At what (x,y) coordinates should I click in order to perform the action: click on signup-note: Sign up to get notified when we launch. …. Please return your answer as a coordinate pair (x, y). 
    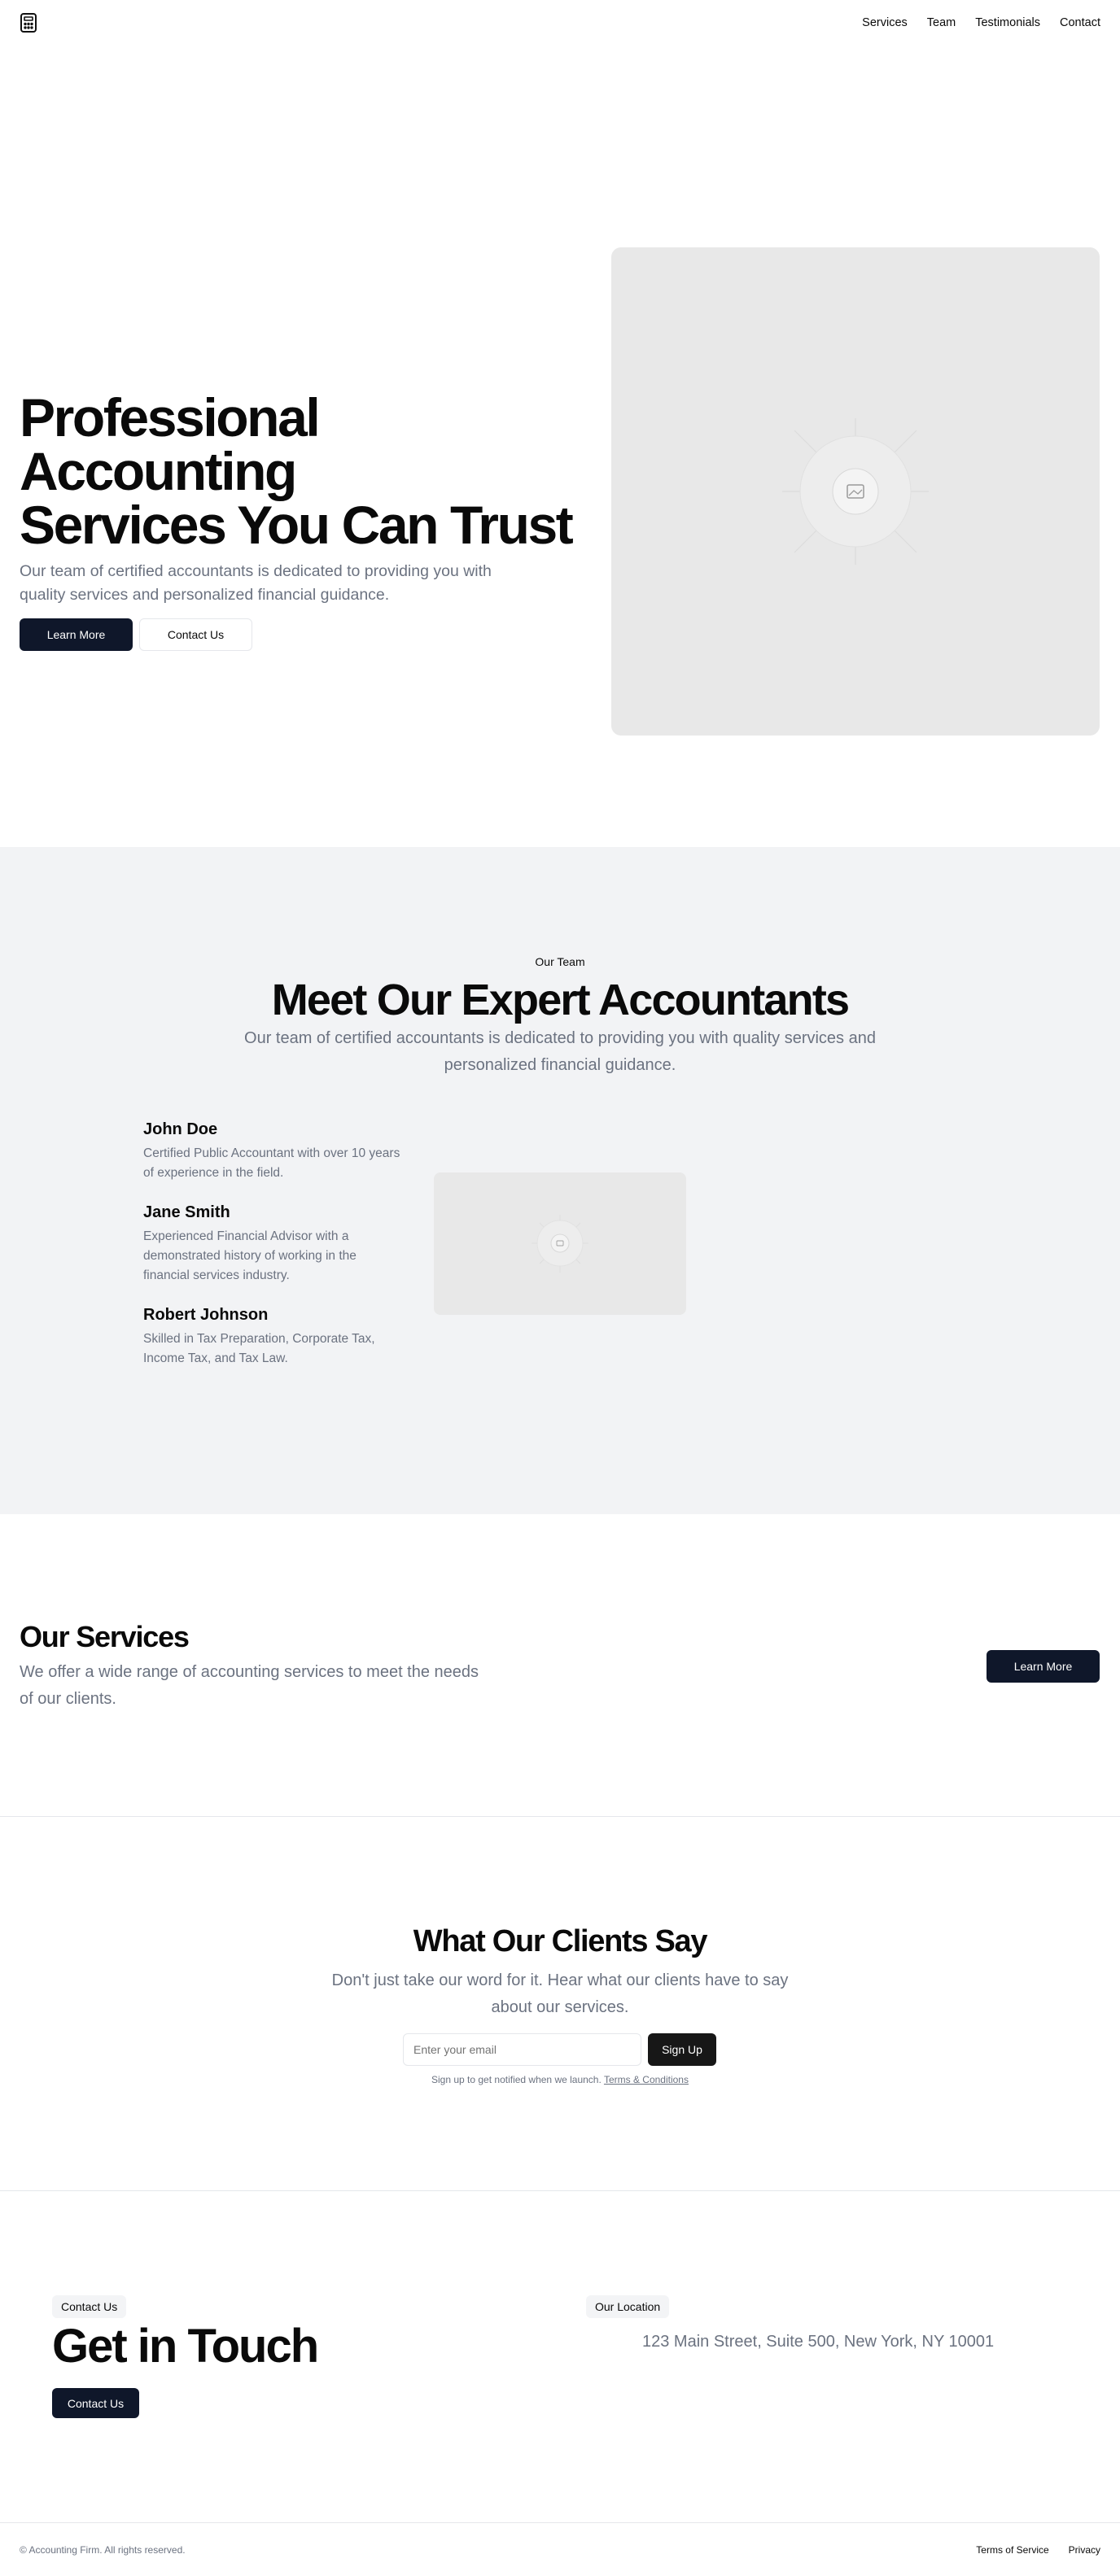
    Looking at the image, I should click on (560, 2079).